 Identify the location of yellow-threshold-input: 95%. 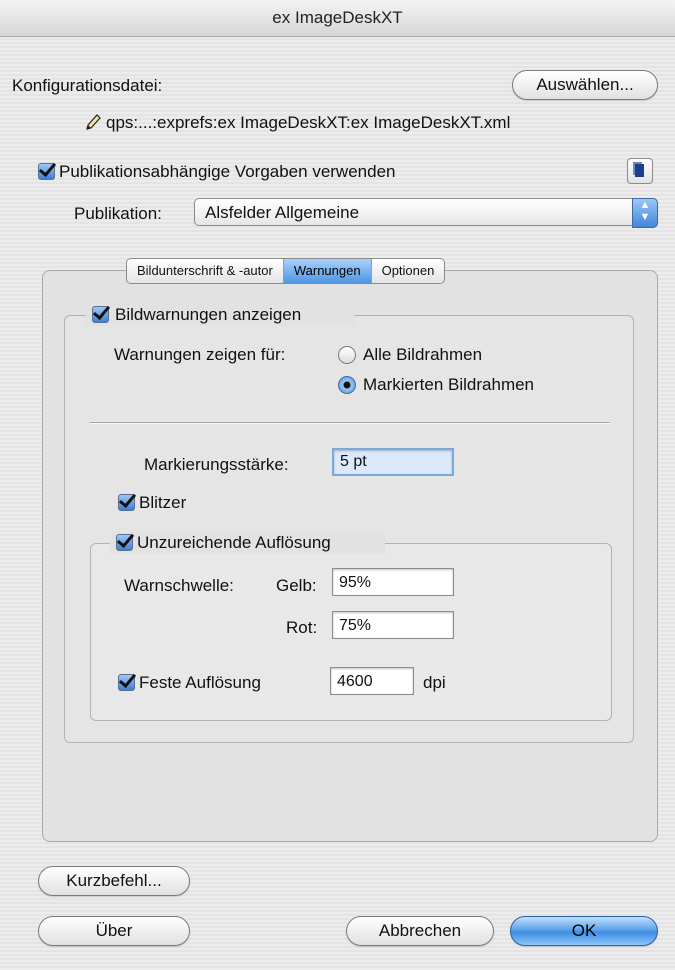
(393, 582).